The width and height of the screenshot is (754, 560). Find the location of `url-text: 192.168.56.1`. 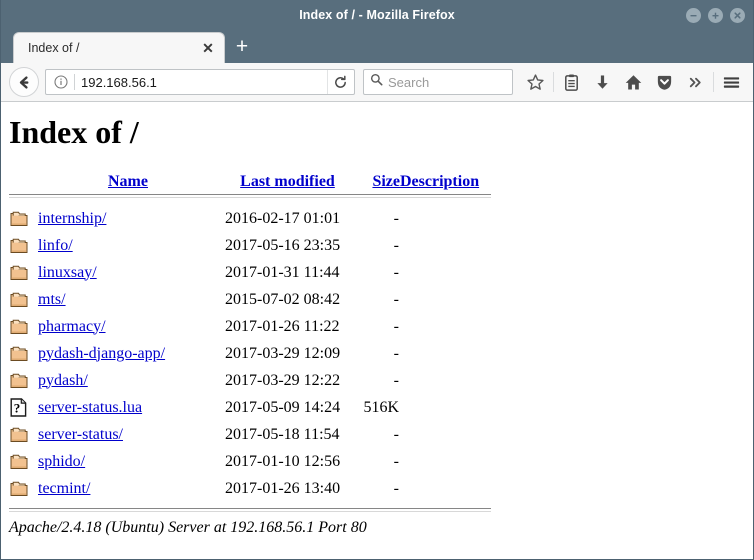

url-text: 192.168.56.1 is located at coordinates (204, 82).